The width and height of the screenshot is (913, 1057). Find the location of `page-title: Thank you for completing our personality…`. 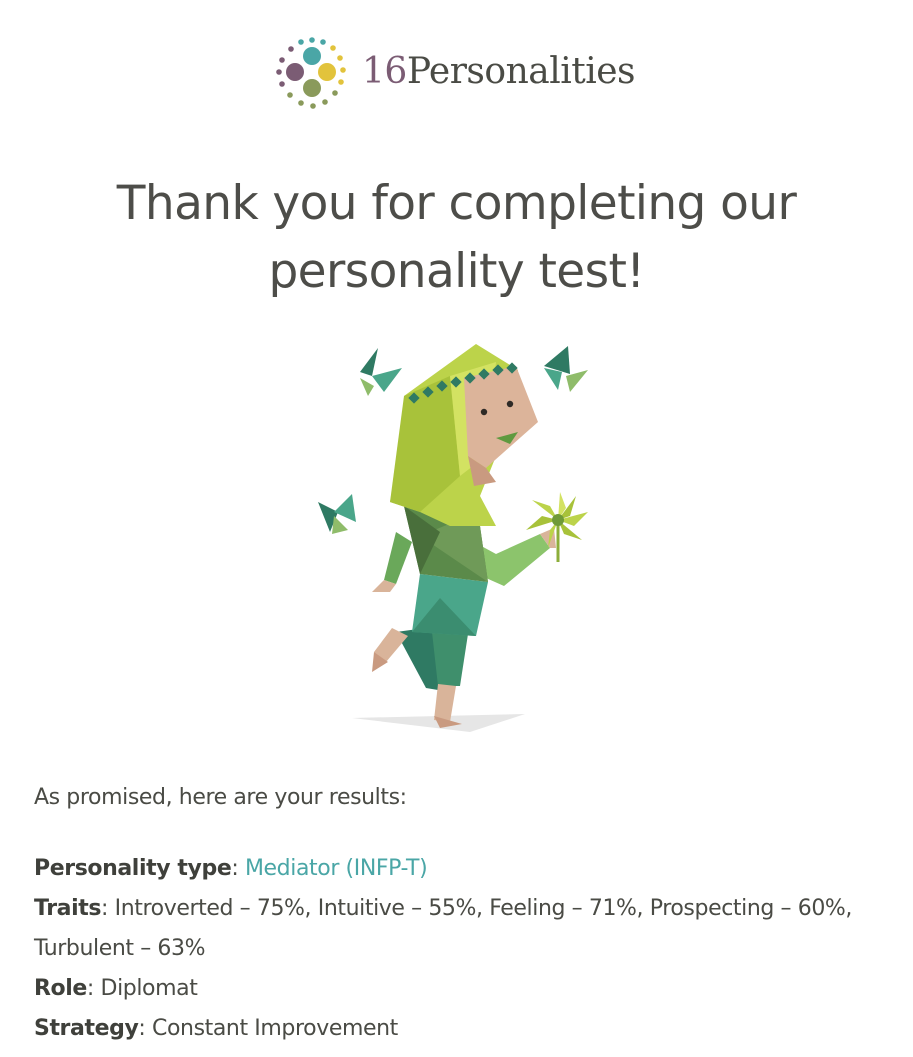

page-title: Thank you for completing our personality… is located at coordinates (456, 237).